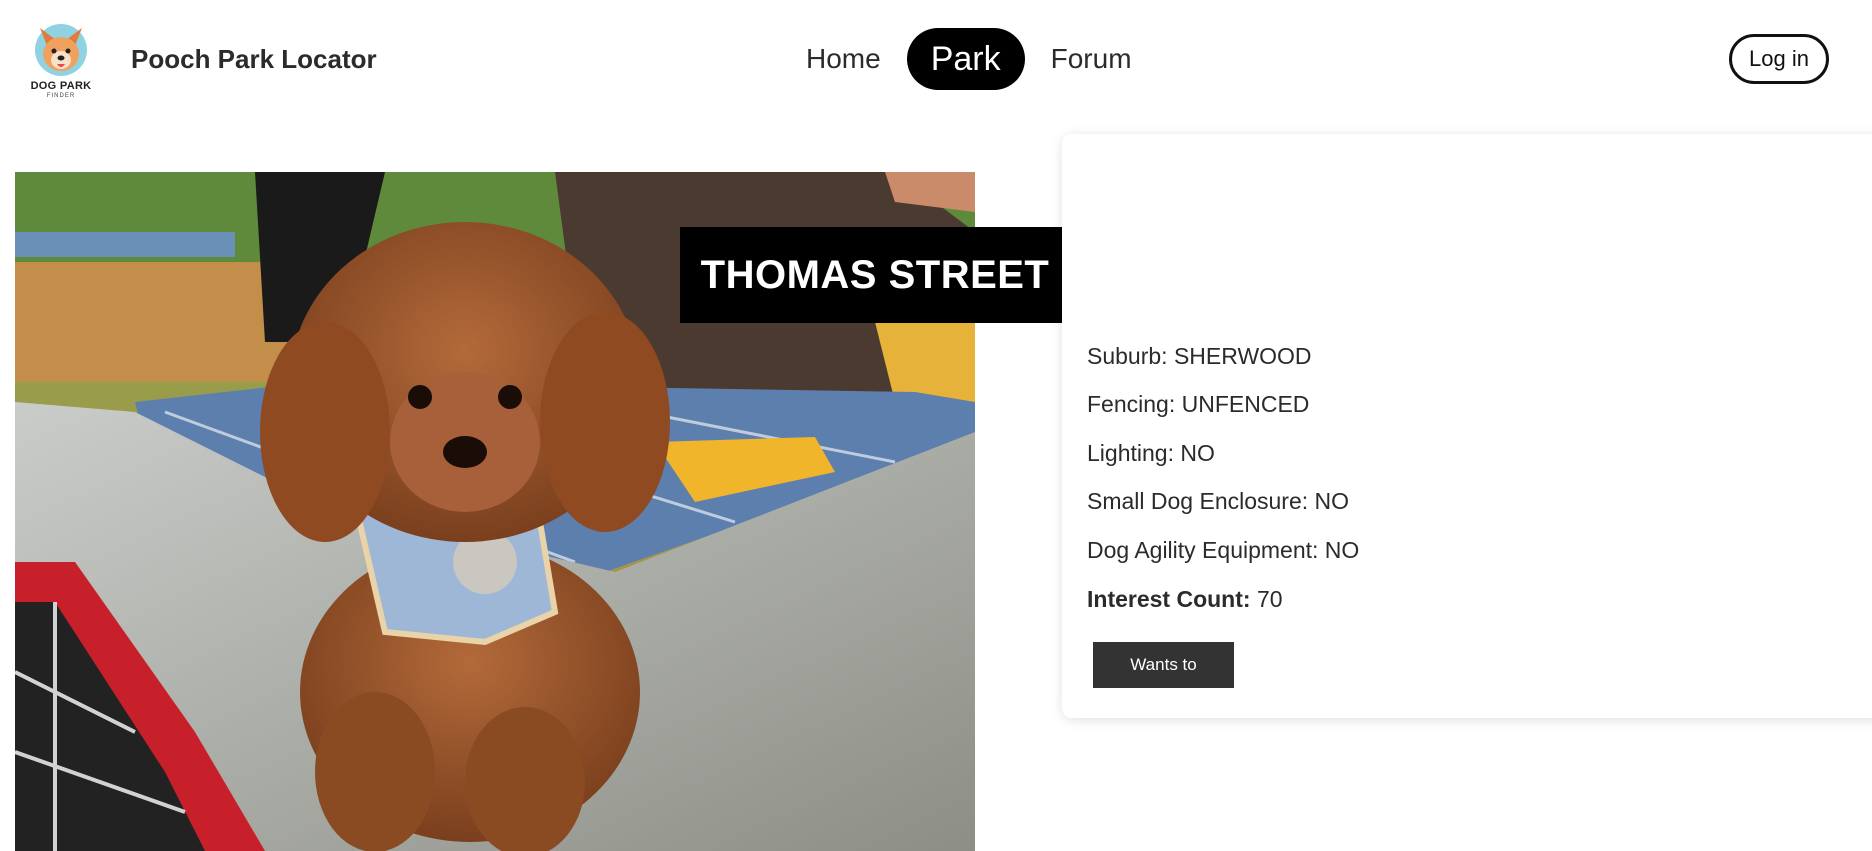 This screenshot has height=851, width=1872. I want to click on nav-home: Home, so click(843, 59).